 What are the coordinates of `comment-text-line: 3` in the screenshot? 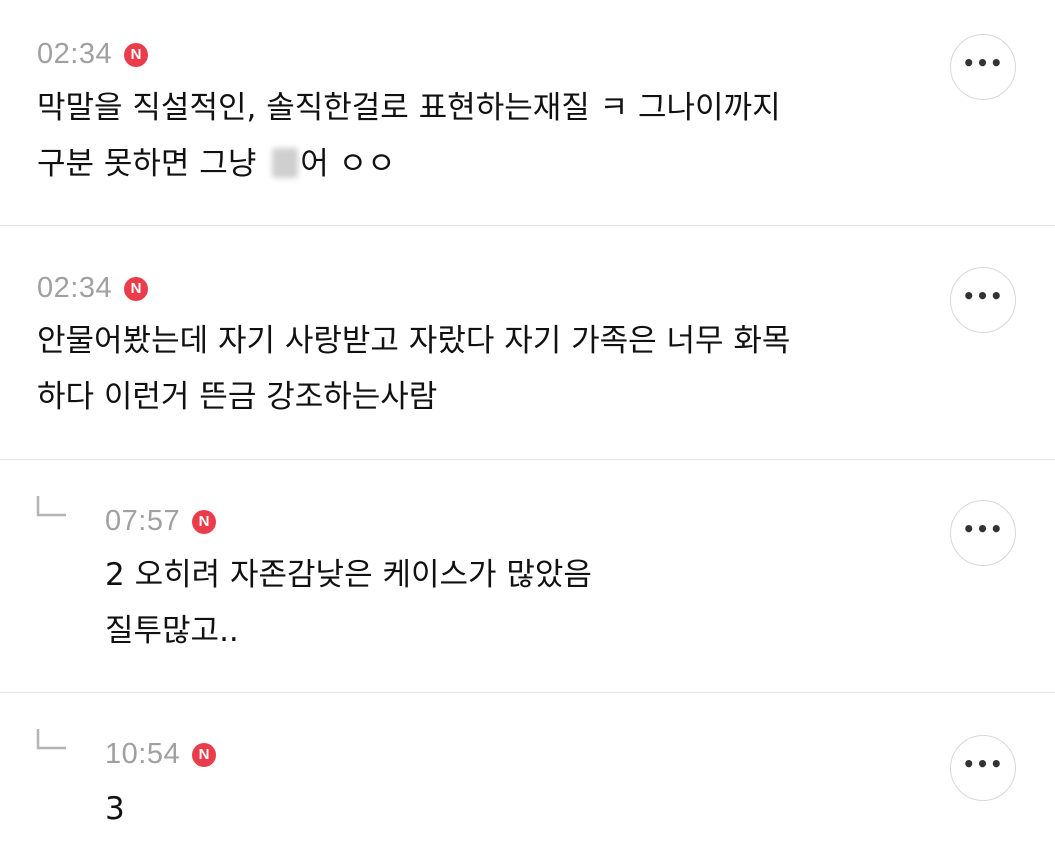 It's located at (115, 809).